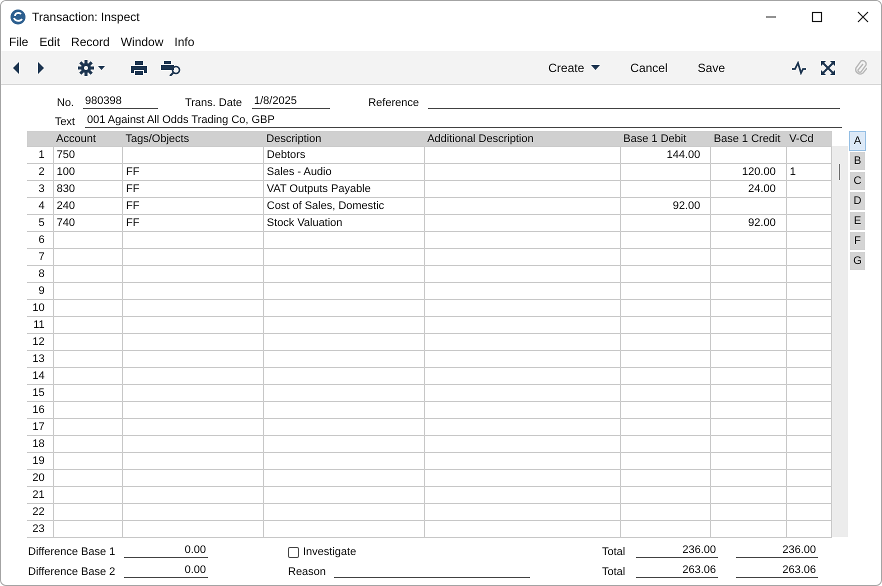 Image resolution: width=882 pixels, height=586 pixels. Describe the element at coordinates (40, 512) in the screenshot. I see `row-number: 22` at that location.